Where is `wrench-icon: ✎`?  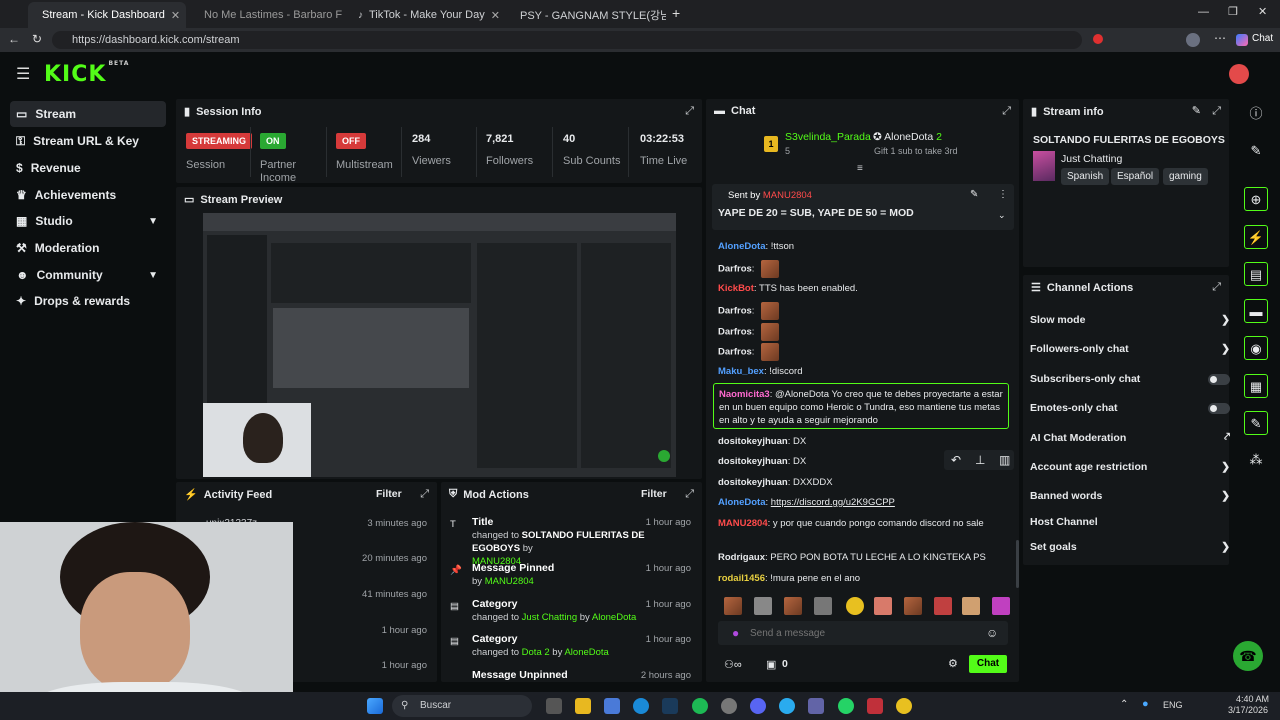
wrench-icon: ✎ is located at coordinates (1256, 423).